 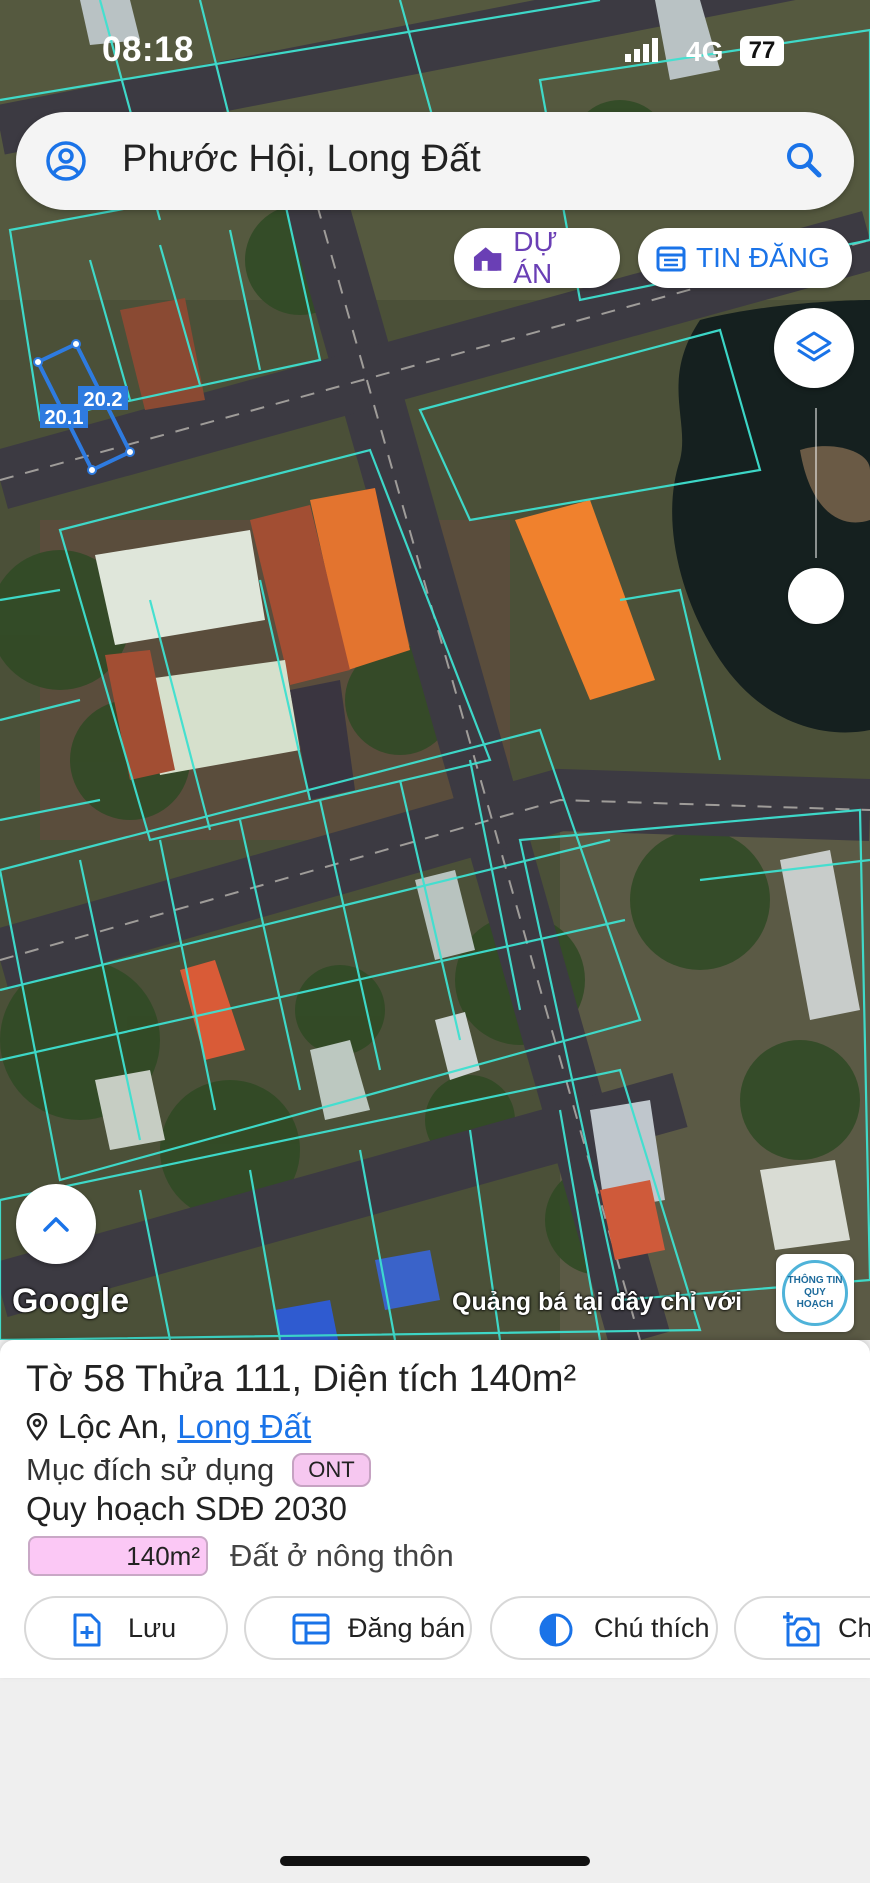 What do you see at coordinates (597, 1302) in the screenshot?
I see `ad-banner-text: Quảng bá tại đây chỉ với` at bounding box center [597, 1302].